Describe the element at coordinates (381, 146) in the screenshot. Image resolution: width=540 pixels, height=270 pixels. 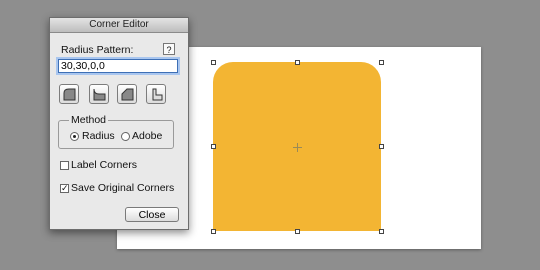
I see `handle-middle-right` at that location.